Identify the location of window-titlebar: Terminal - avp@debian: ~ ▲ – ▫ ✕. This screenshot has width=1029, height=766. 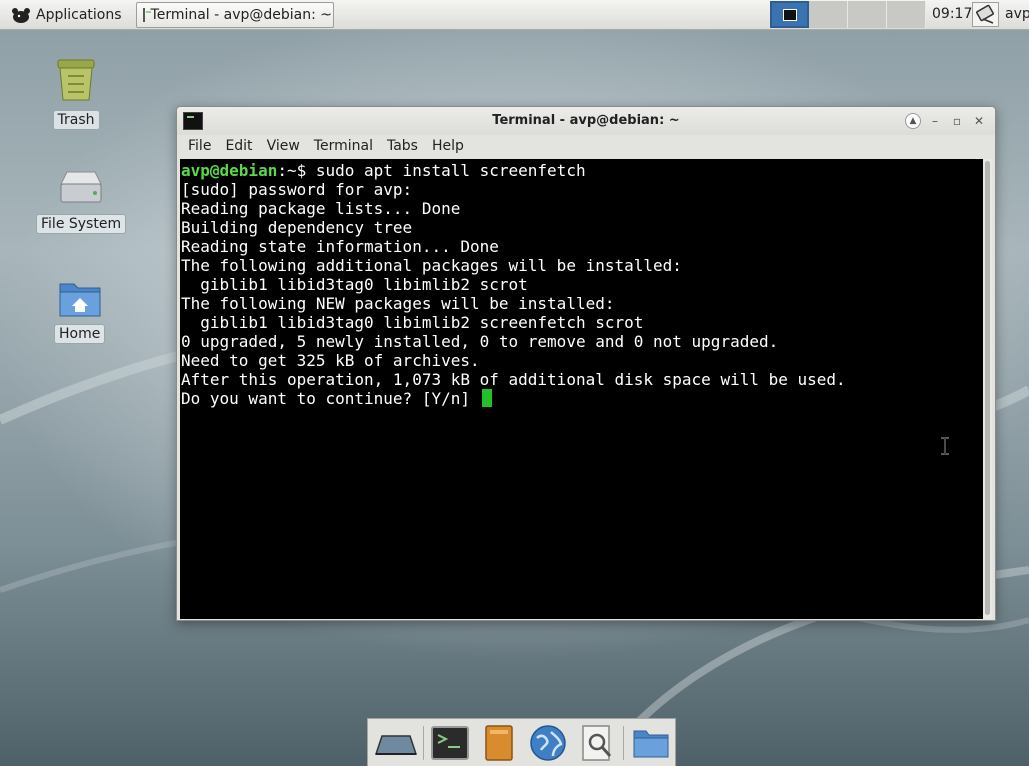
(586, 121).